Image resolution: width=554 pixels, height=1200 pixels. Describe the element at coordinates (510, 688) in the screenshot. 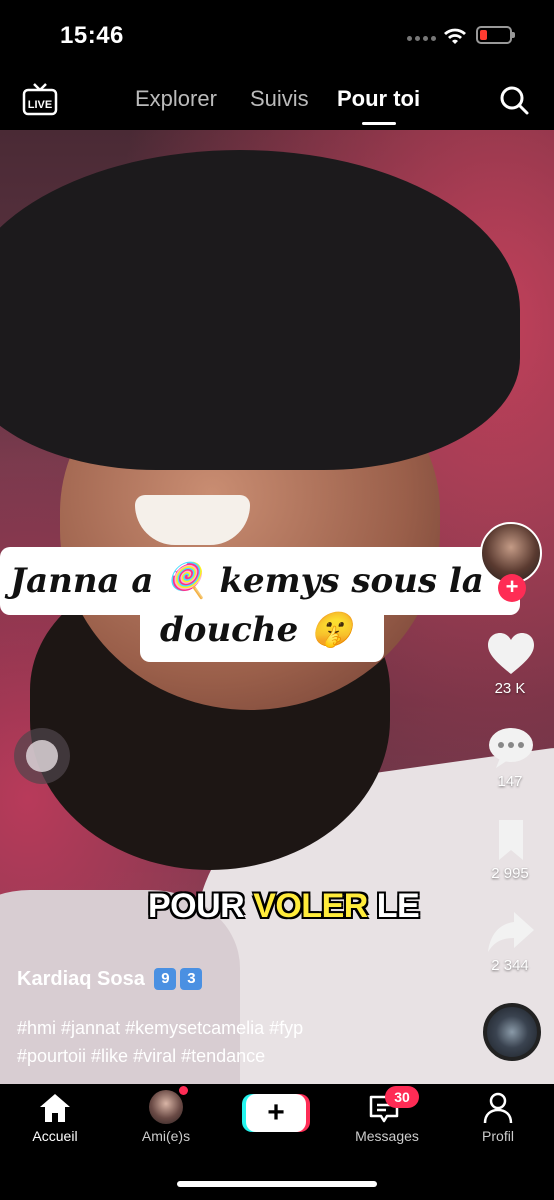

I see `like-count: 23 K` at that location.